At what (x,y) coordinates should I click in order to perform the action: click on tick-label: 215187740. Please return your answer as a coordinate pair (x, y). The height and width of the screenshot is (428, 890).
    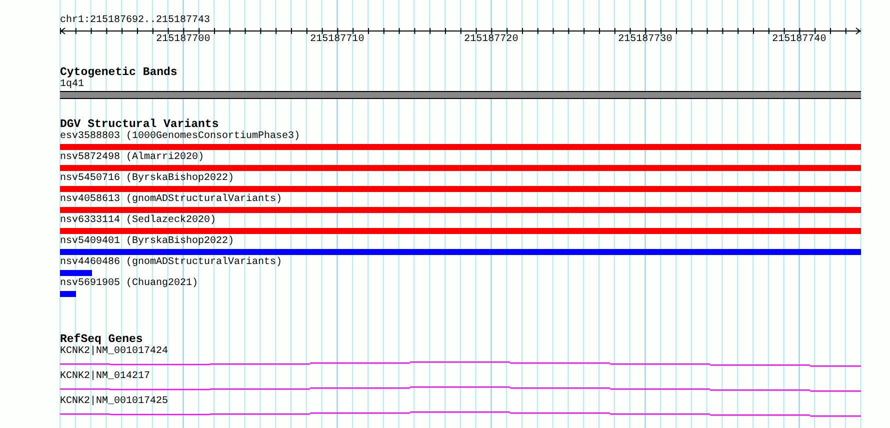
    Looking at the image, I should click on (799, 40).